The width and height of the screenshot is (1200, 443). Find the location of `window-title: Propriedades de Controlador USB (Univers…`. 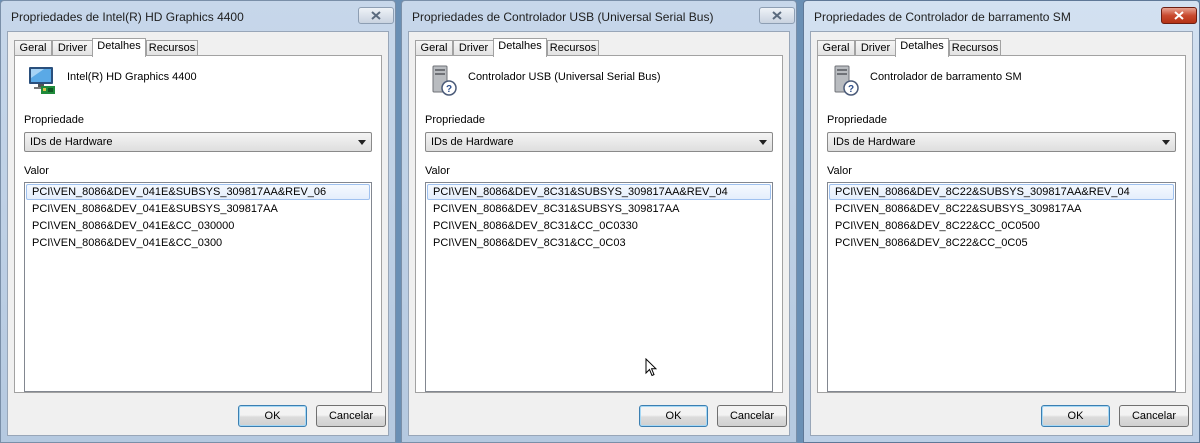

window-title: Propriedades de Controlador USB (Univers… is located at coordinates (563, 17).